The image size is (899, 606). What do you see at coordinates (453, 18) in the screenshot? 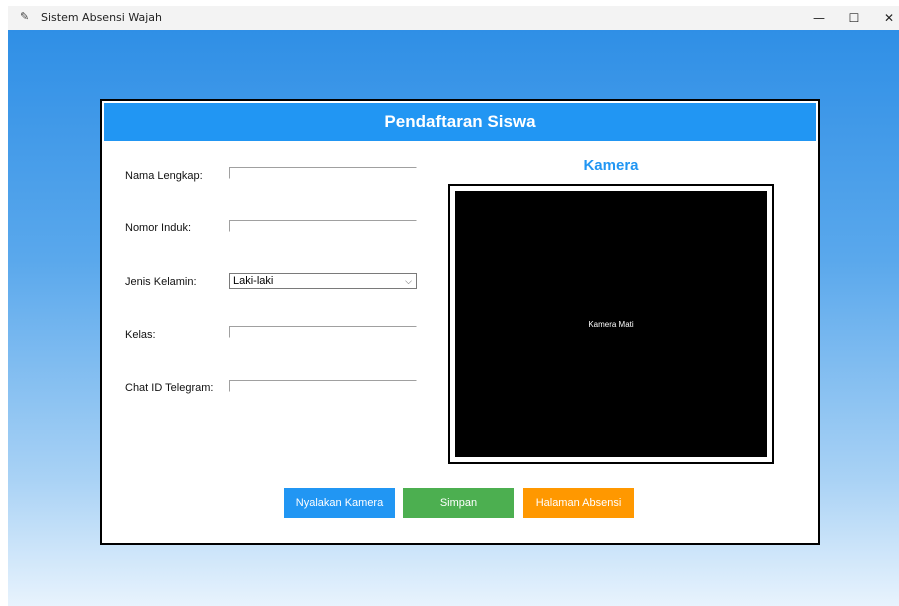
I see `title-bar: ✎ Sistem Absensi Wajah — ☐ ✕` at bounding box center [453, 18].